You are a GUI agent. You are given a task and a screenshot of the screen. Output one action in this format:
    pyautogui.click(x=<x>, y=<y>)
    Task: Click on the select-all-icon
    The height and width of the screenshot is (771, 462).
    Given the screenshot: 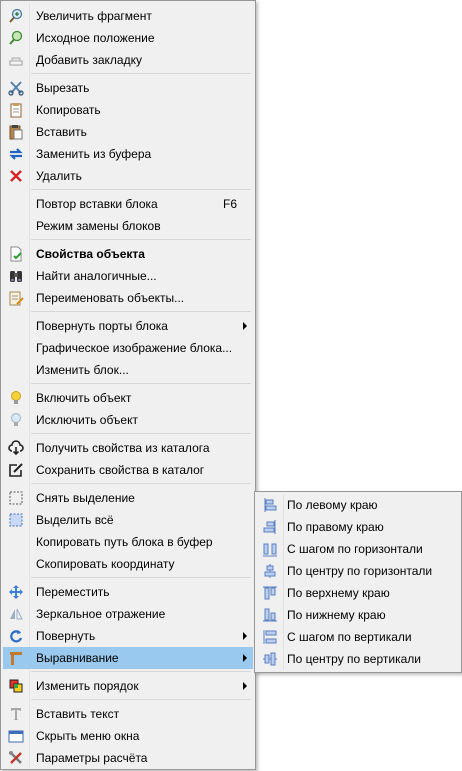 What is the action you would take?
    pyautogui.click(x=16, y=520)
    